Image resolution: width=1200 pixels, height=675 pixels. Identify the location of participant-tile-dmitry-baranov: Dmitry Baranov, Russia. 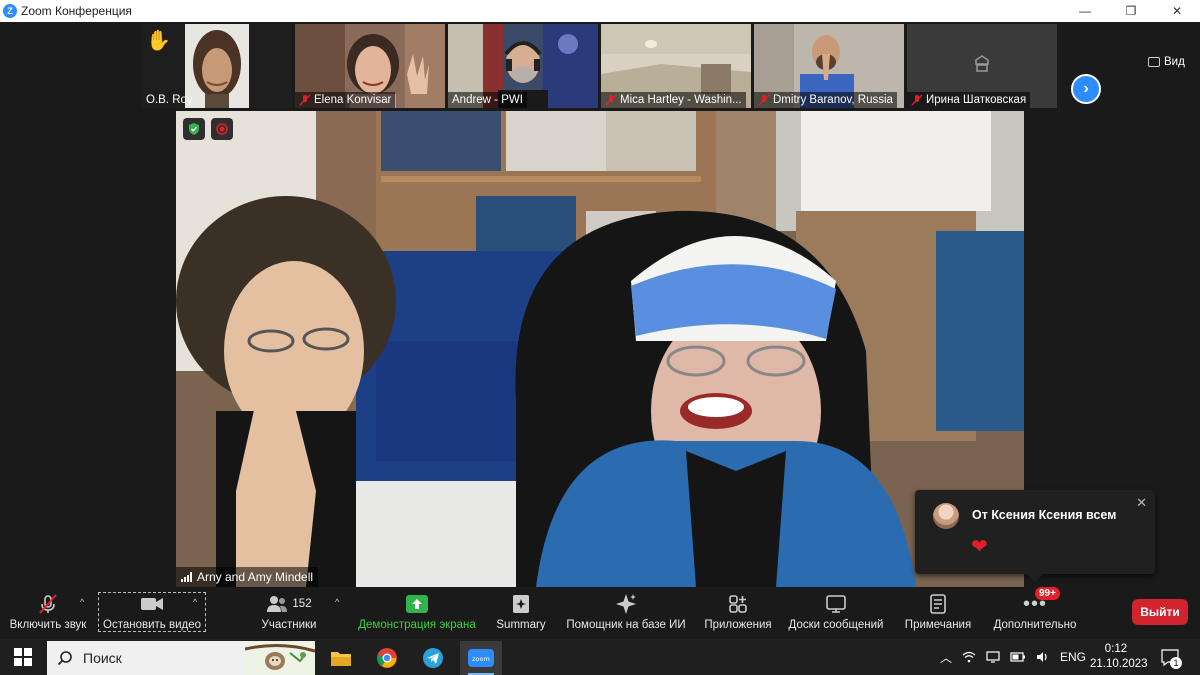
(829, 66).